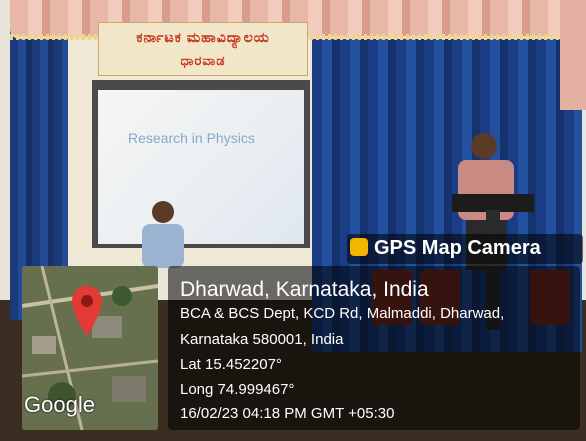  I want to click on google-logo: Google, so click(59, 404).